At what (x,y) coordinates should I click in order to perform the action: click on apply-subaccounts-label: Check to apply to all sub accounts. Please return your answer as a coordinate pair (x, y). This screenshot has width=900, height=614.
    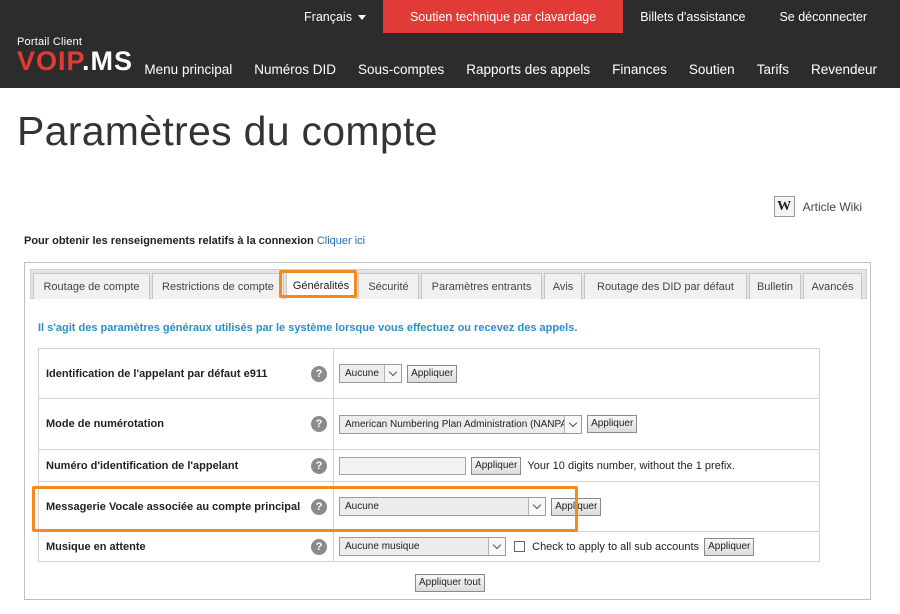
    Looking at the image, I should click on (616, 546).